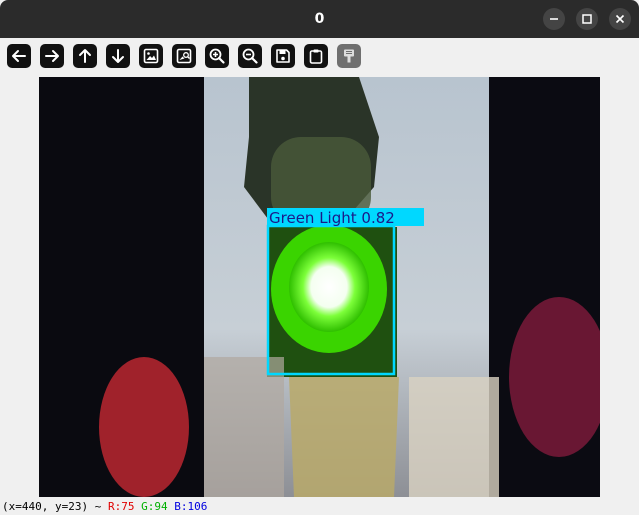 The height and width of the screenshot is (515, 639). I want to click on clipboard-icon, so click(316, 56).